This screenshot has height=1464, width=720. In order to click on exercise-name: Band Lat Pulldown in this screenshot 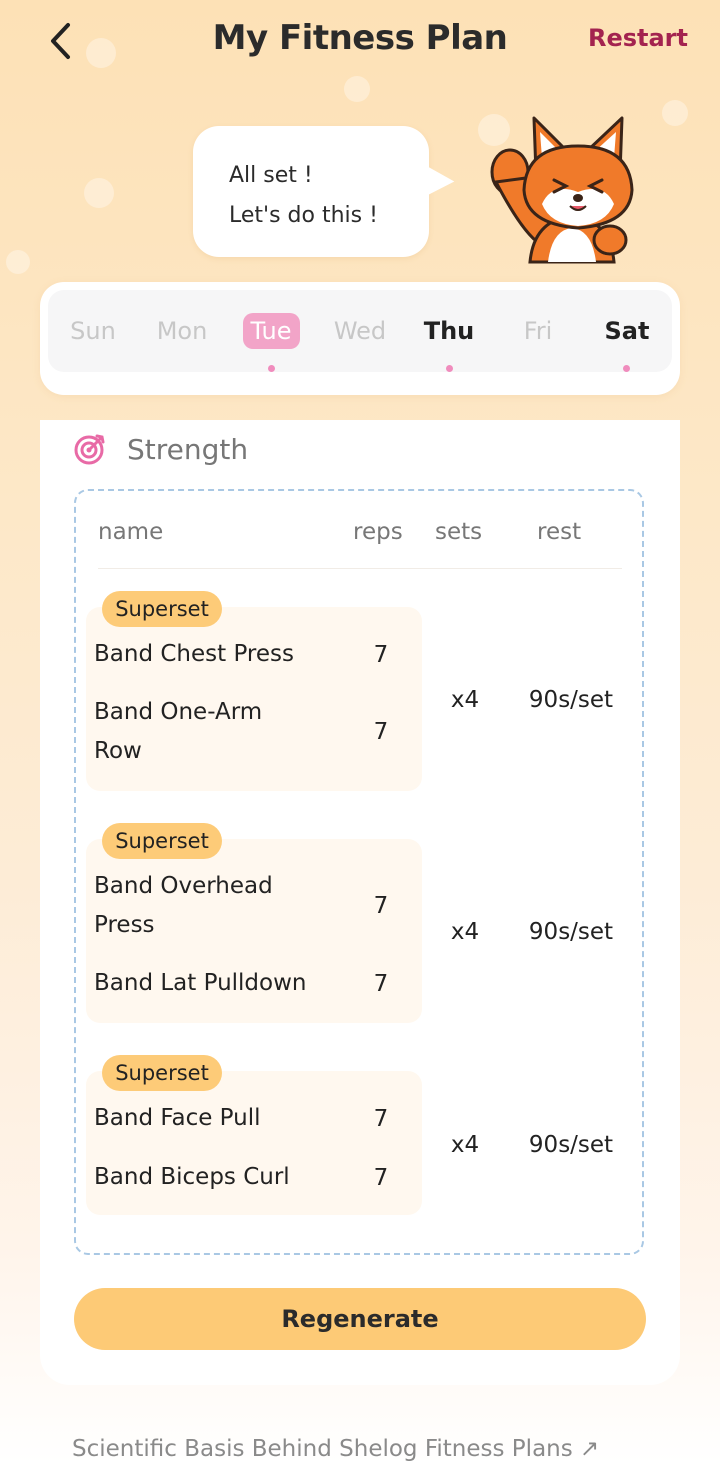, I will do `click(200, 983)`.